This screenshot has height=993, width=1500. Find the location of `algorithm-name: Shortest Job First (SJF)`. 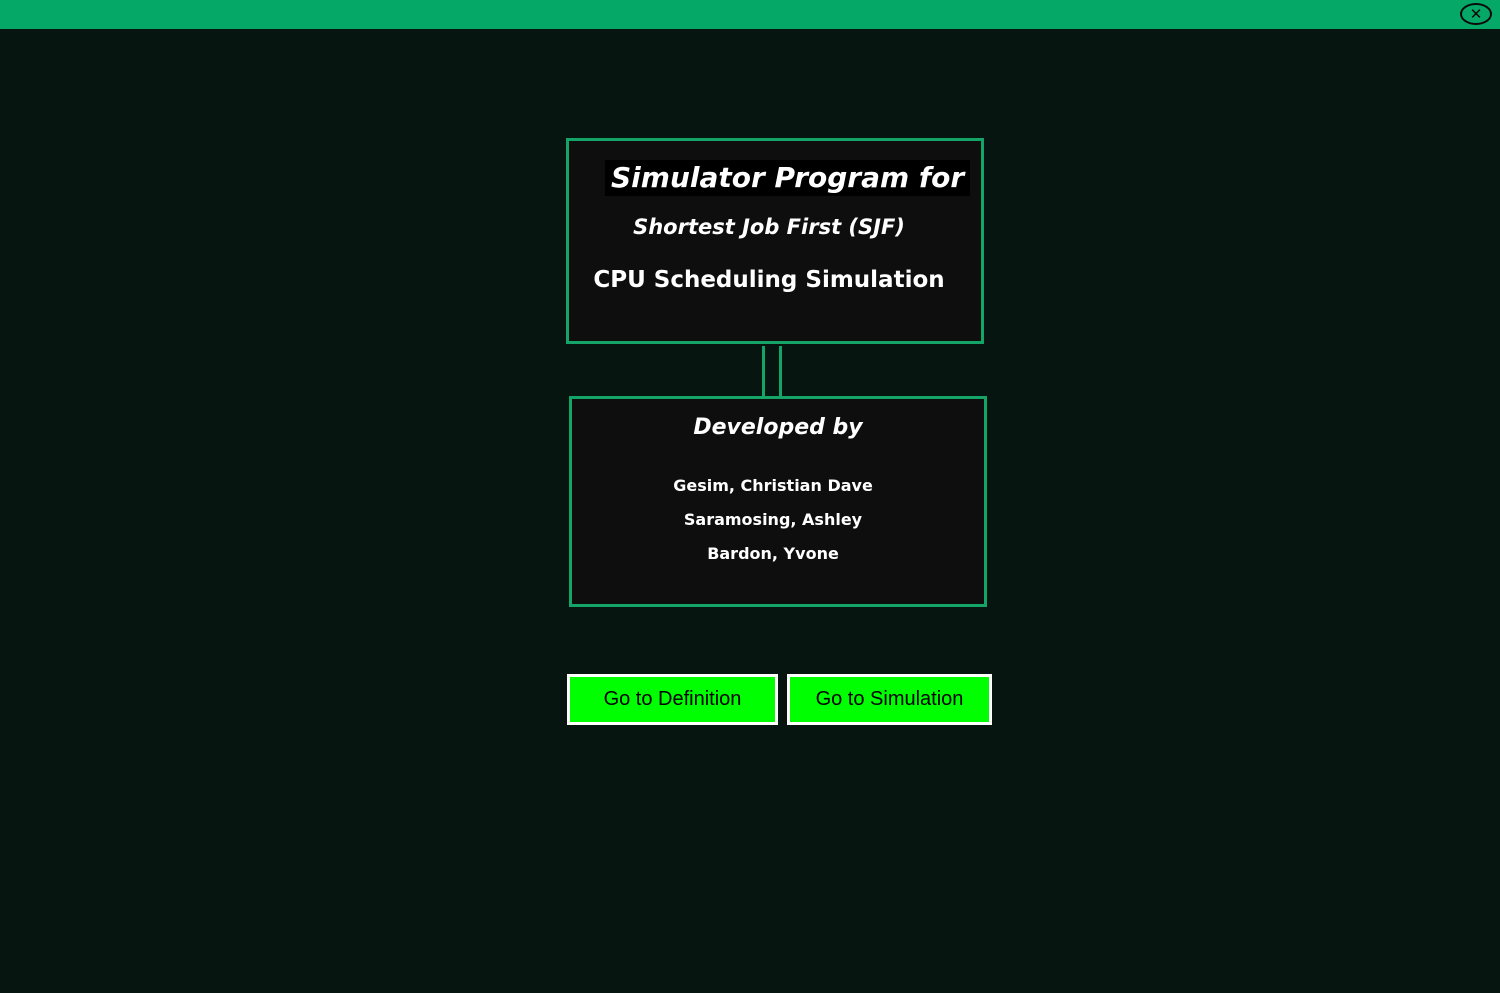

algorithm-name: Shortest Job First (SJF) is located at coordinates (769, 227).